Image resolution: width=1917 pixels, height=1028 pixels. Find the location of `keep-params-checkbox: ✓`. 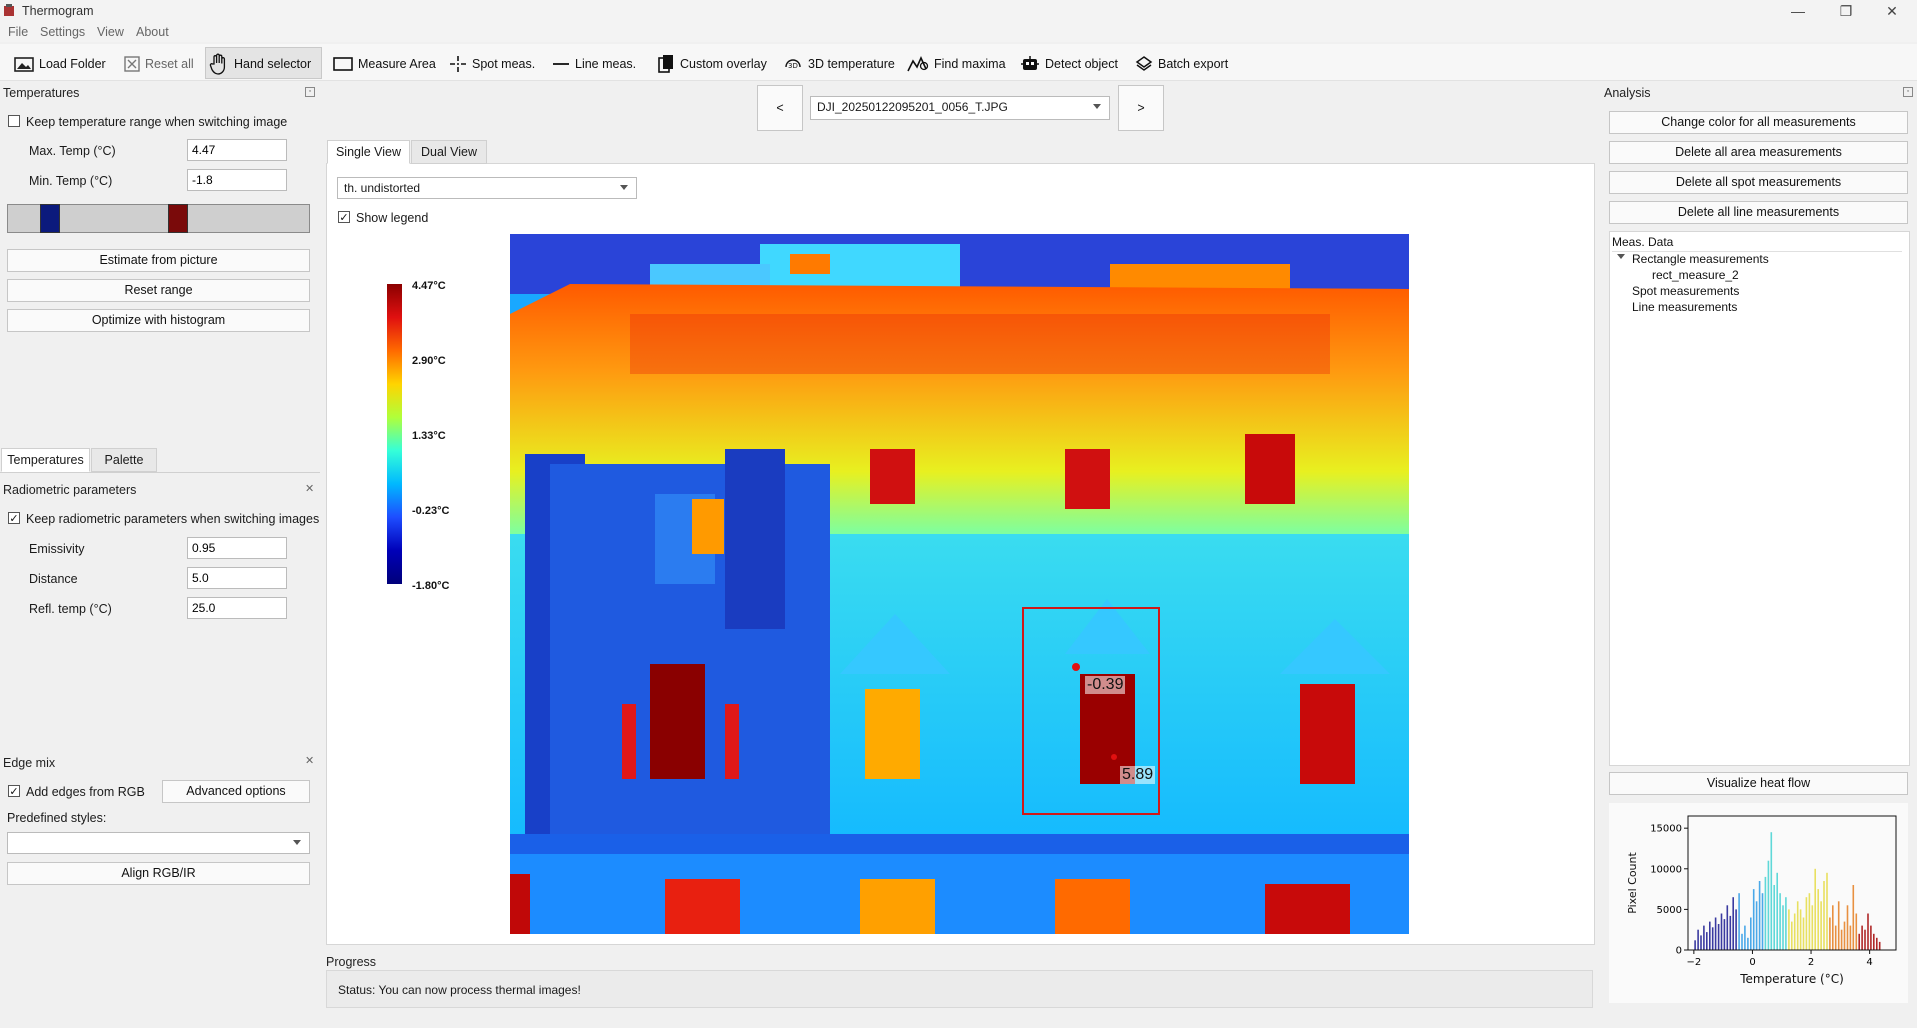

keep-params-checkbox: ✓ is located at coordinates (14, 518).